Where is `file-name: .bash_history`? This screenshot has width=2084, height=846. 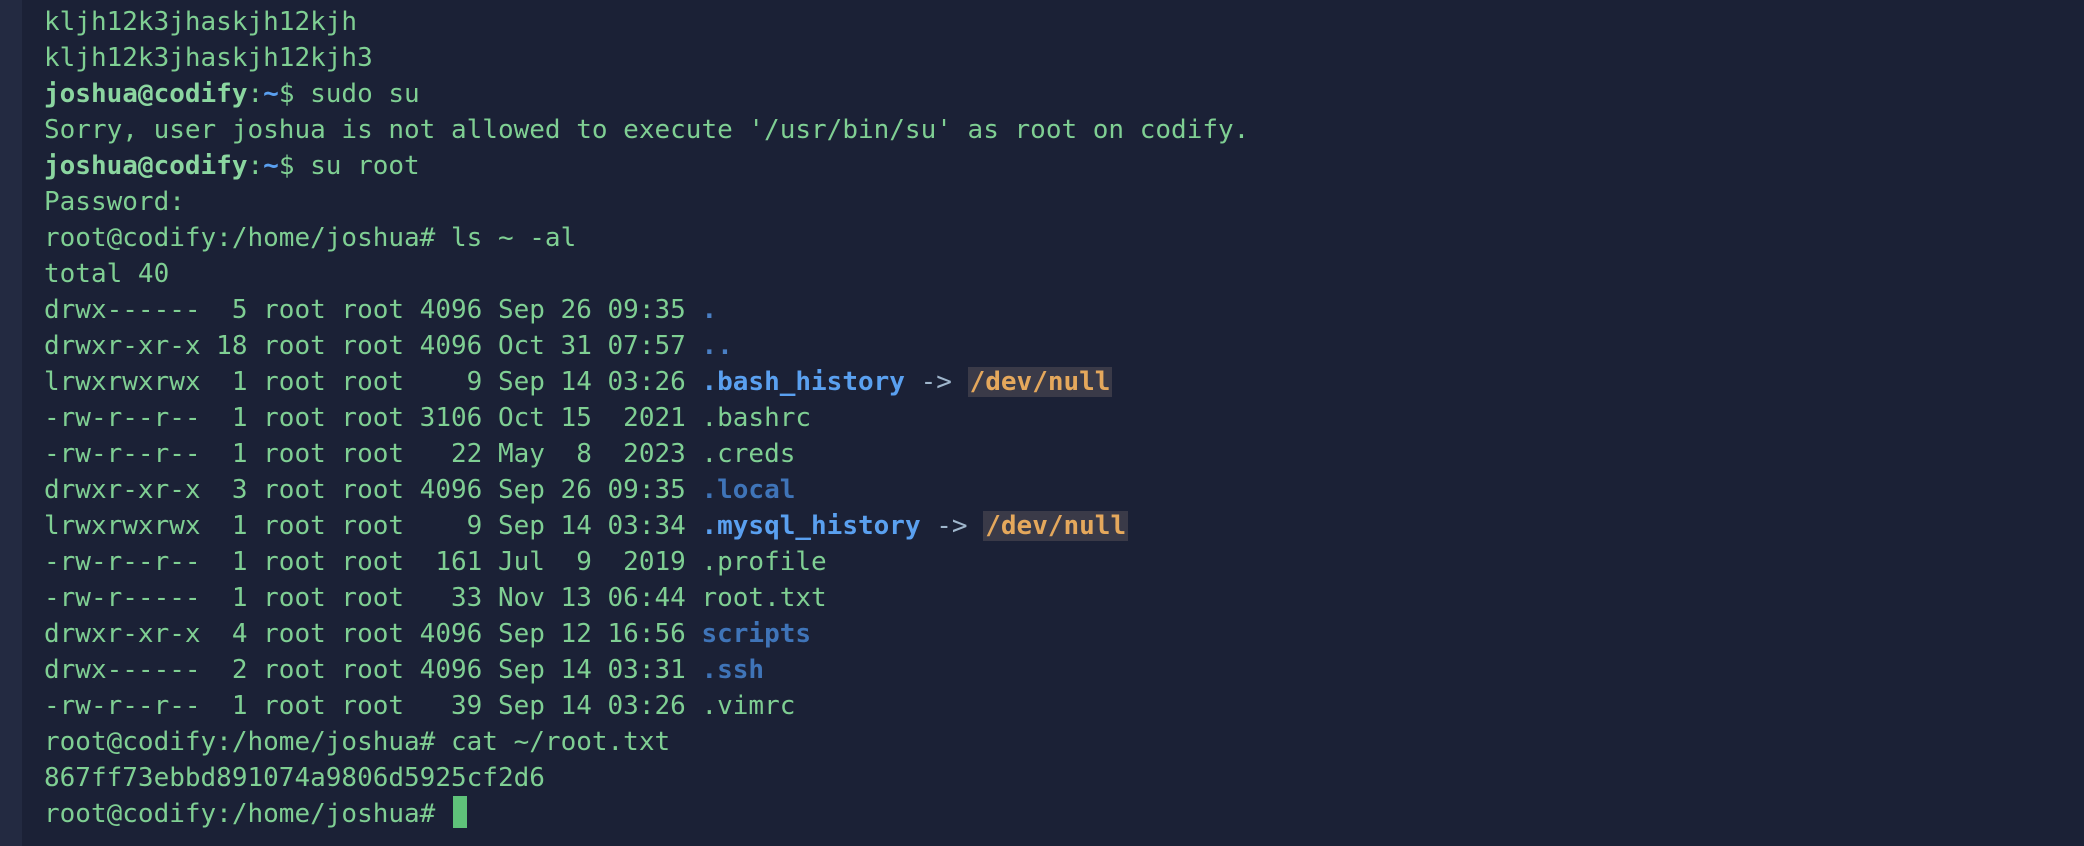 file-name: .bash_history is located at coordinates (803, 382).